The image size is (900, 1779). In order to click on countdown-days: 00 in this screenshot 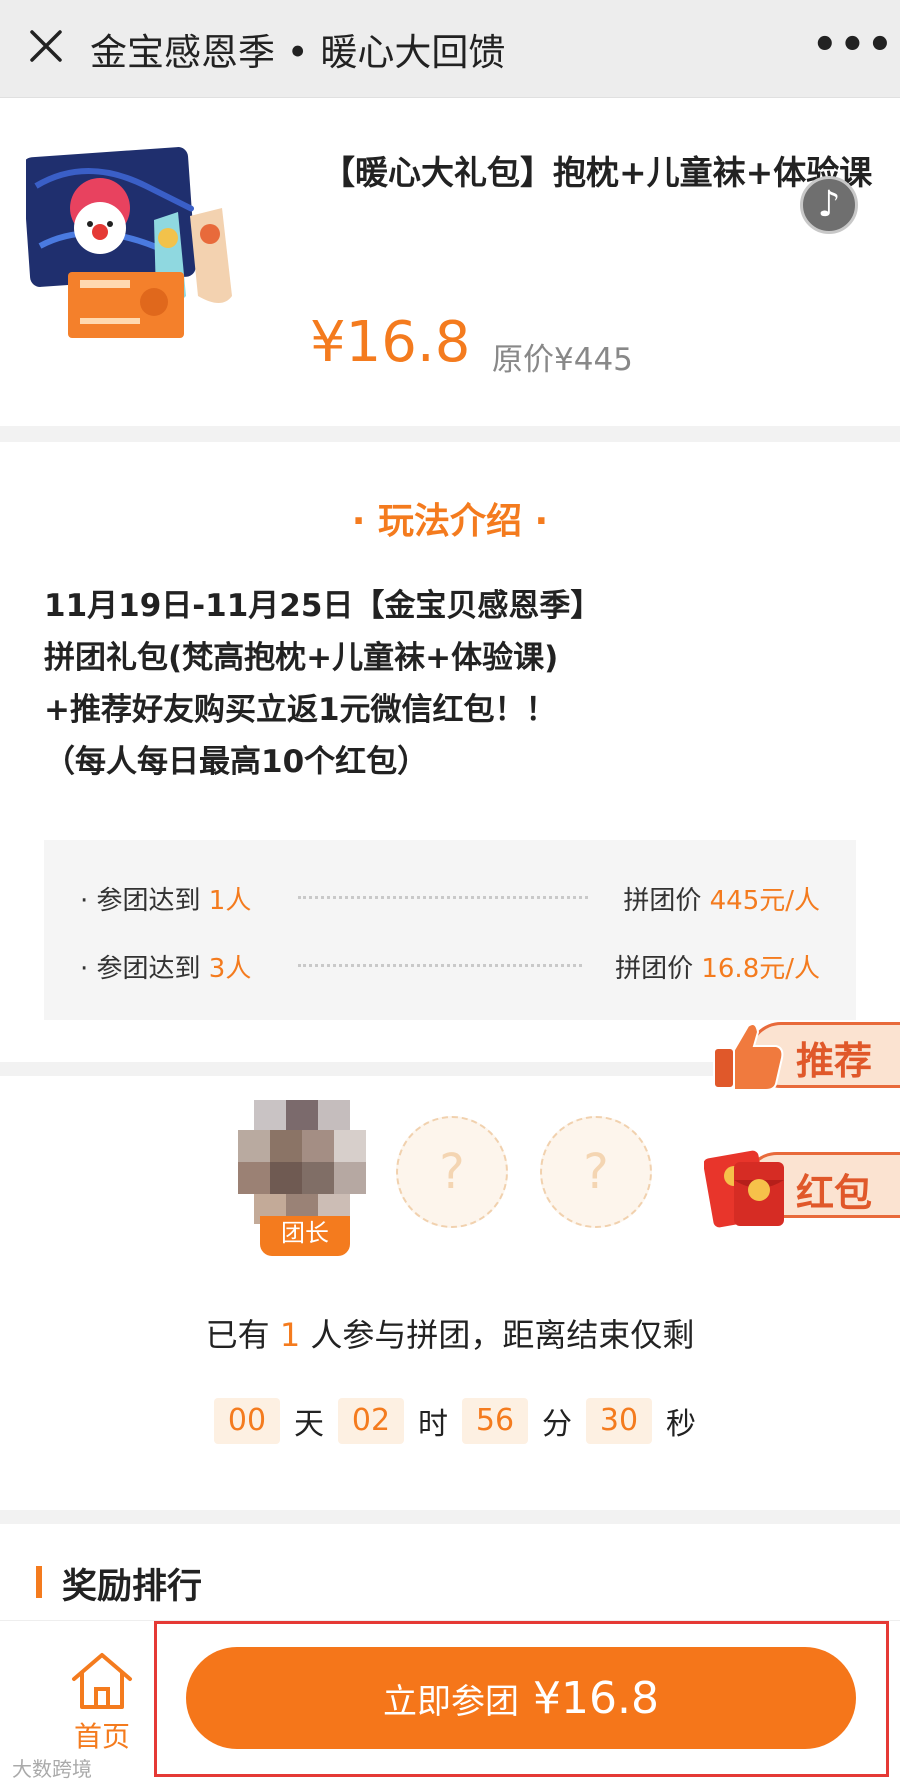, I will do `click(247, 1421)`.